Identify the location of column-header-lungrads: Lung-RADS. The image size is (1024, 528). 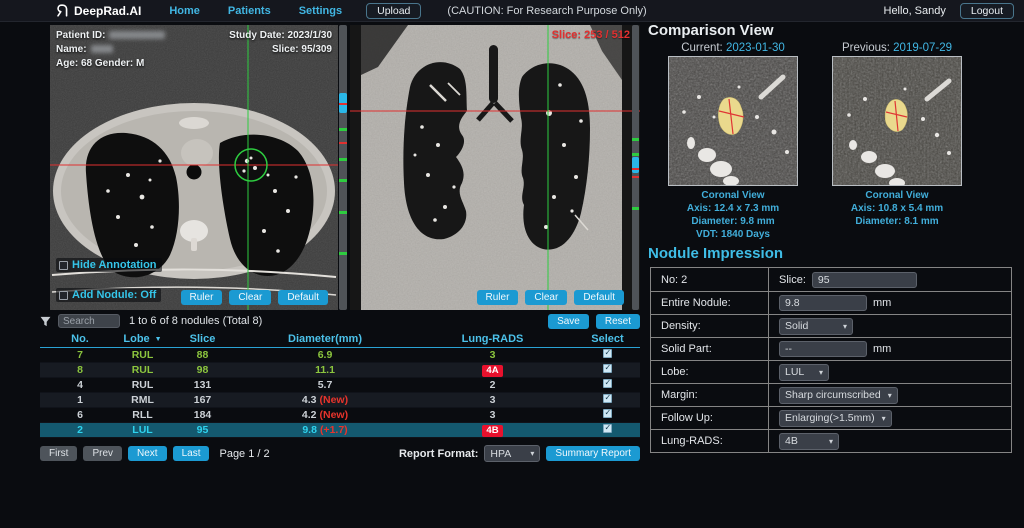
(492, 339).